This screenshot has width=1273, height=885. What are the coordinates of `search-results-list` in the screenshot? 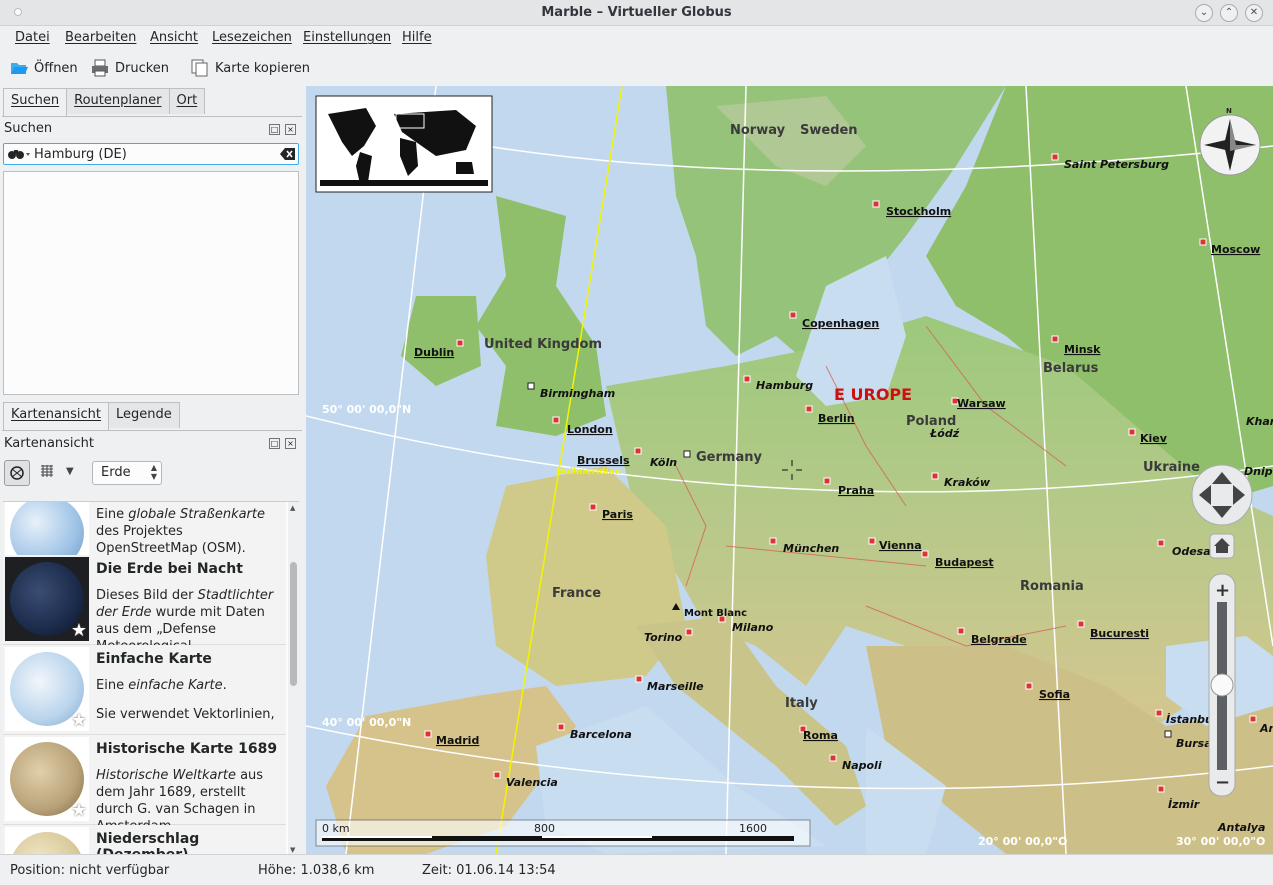 It's located at (151, 283).